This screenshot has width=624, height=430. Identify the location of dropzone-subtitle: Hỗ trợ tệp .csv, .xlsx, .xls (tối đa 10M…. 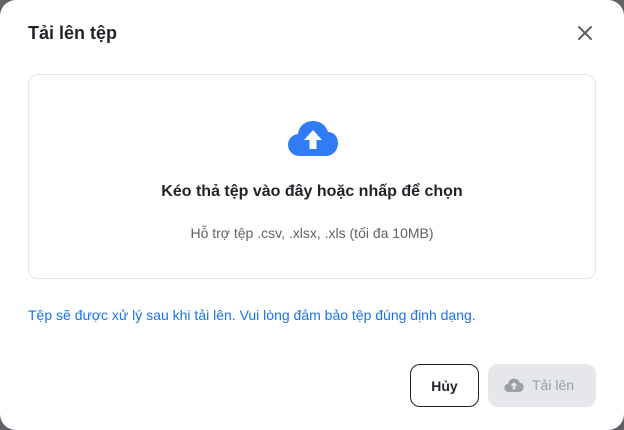
(312, 233).